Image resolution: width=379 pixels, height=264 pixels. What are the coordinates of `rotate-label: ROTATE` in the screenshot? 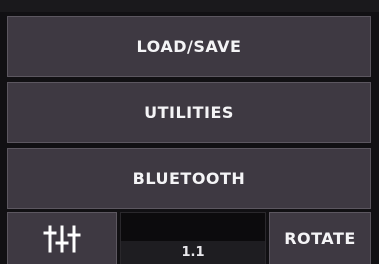 It's located at (320, 238).